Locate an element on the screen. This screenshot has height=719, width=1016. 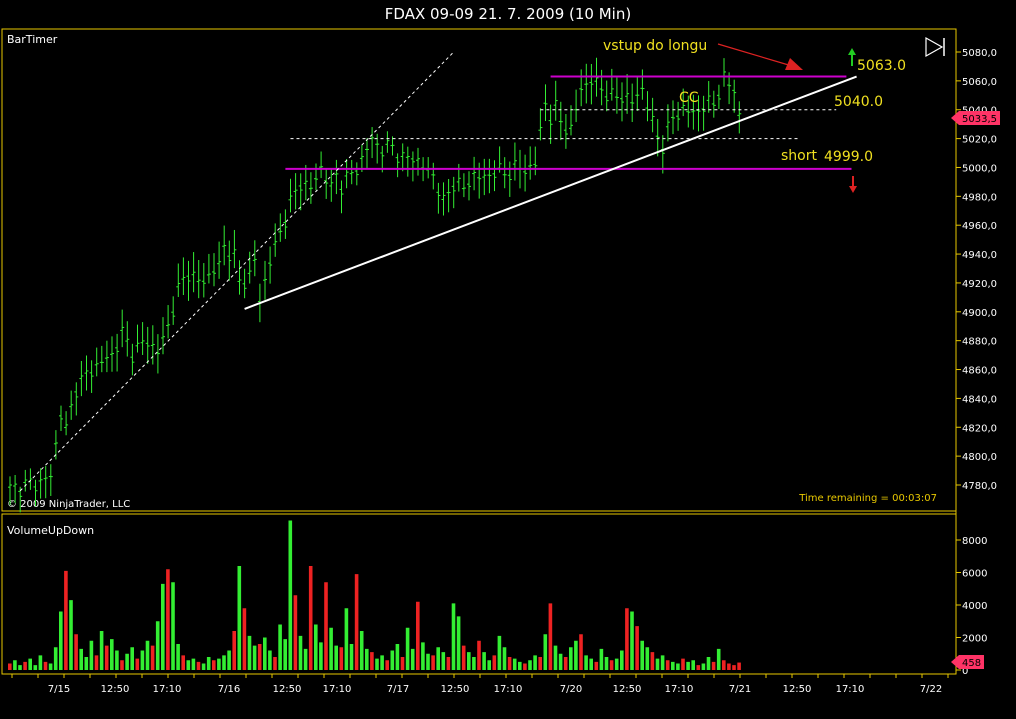
price-tick-label: 5060,0 is located at coordinates (979, 82).